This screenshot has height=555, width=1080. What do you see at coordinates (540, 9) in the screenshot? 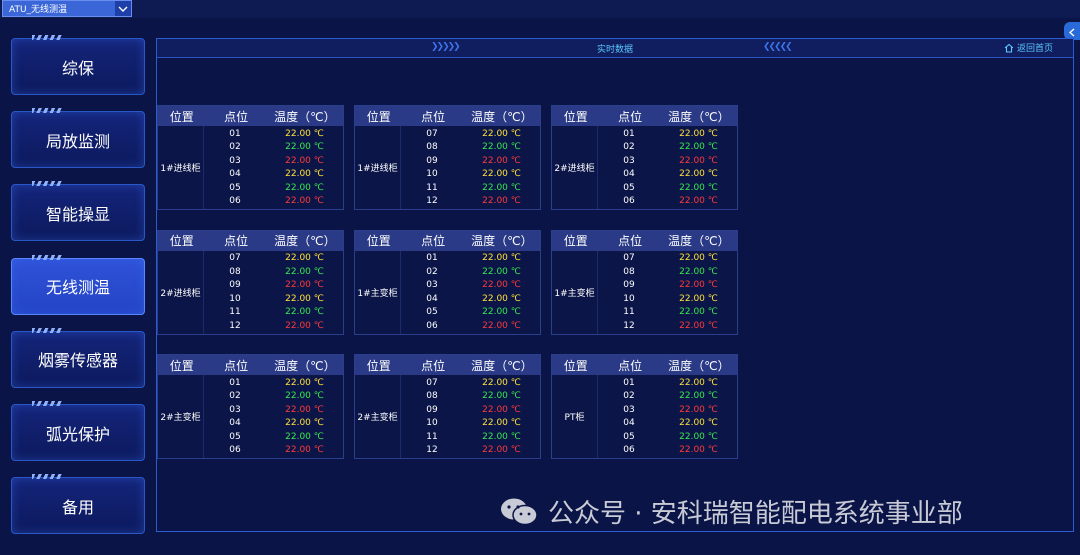
I see `top-bar: ATU_无线测温` at bounding box center [540, 9].